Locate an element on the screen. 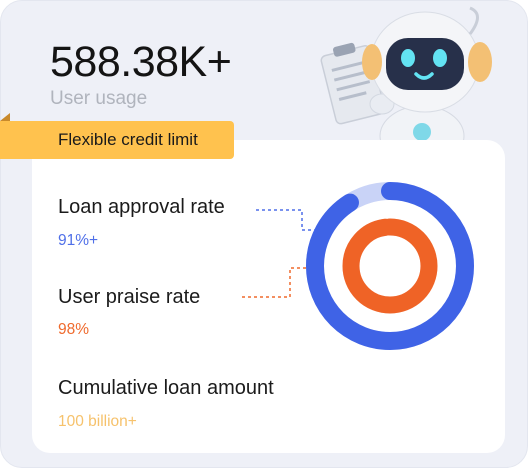 This screenshot has height=468, width=528. praise-ring-arc is located at coordinates (390, 266).